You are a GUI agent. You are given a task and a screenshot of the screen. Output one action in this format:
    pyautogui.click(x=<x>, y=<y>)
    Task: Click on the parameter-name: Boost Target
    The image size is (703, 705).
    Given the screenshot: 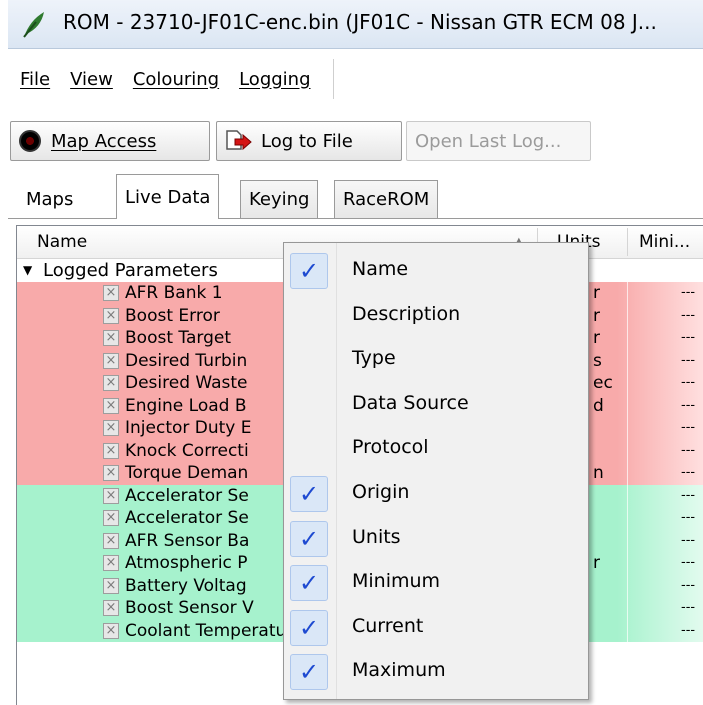 What is the action you would take?
    pyautogui.click(x=178, y=338)
    